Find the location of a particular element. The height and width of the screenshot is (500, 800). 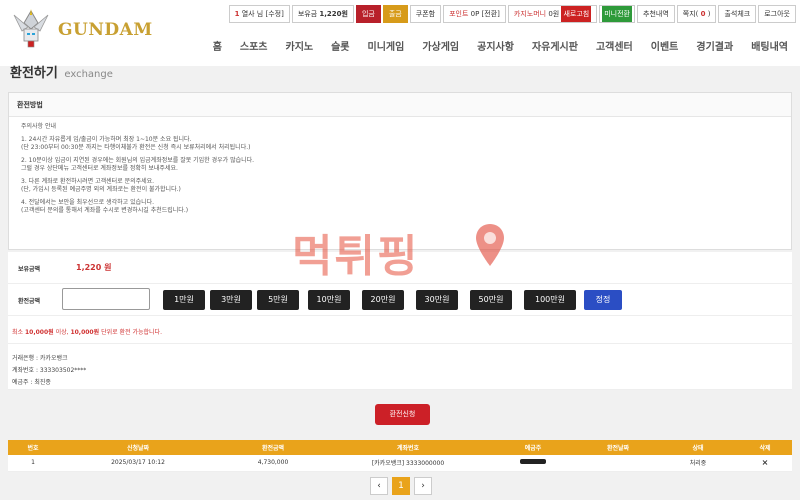

amount-200k-button: 20만원 is located at coordinates (383, 300).